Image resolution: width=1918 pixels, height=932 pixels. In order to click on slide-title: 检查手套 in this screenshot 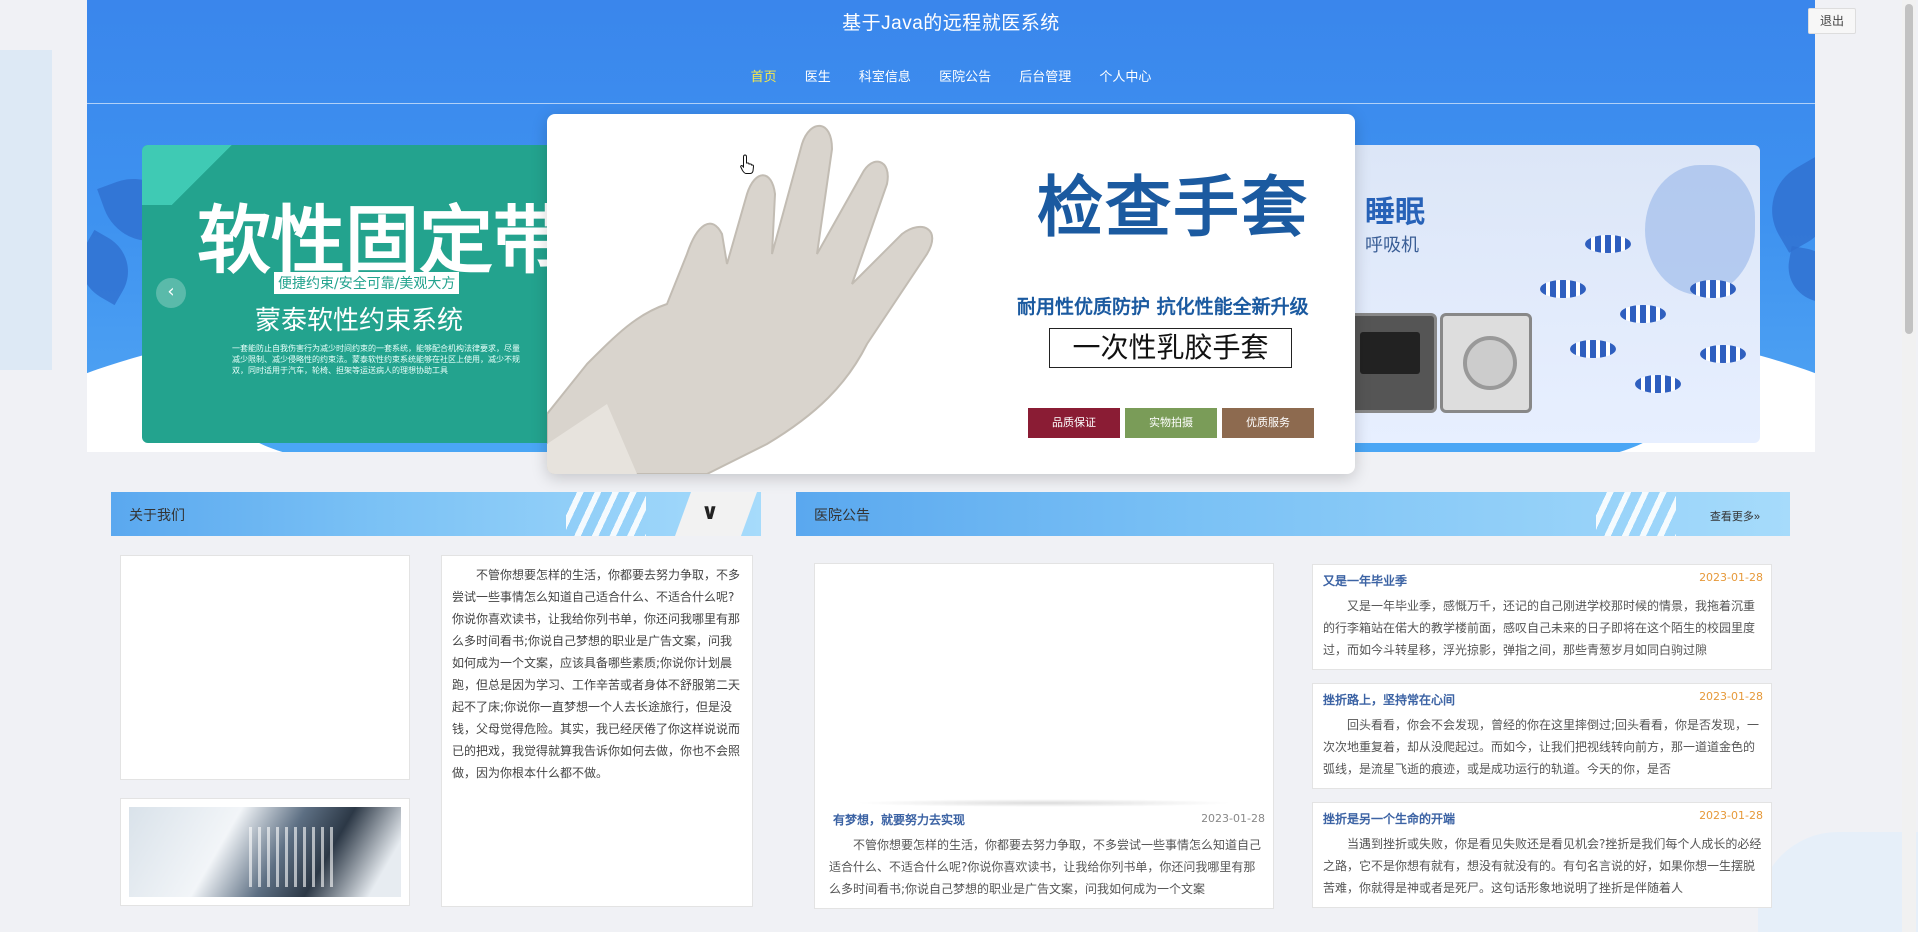, I will do `click(1173, 207)`.